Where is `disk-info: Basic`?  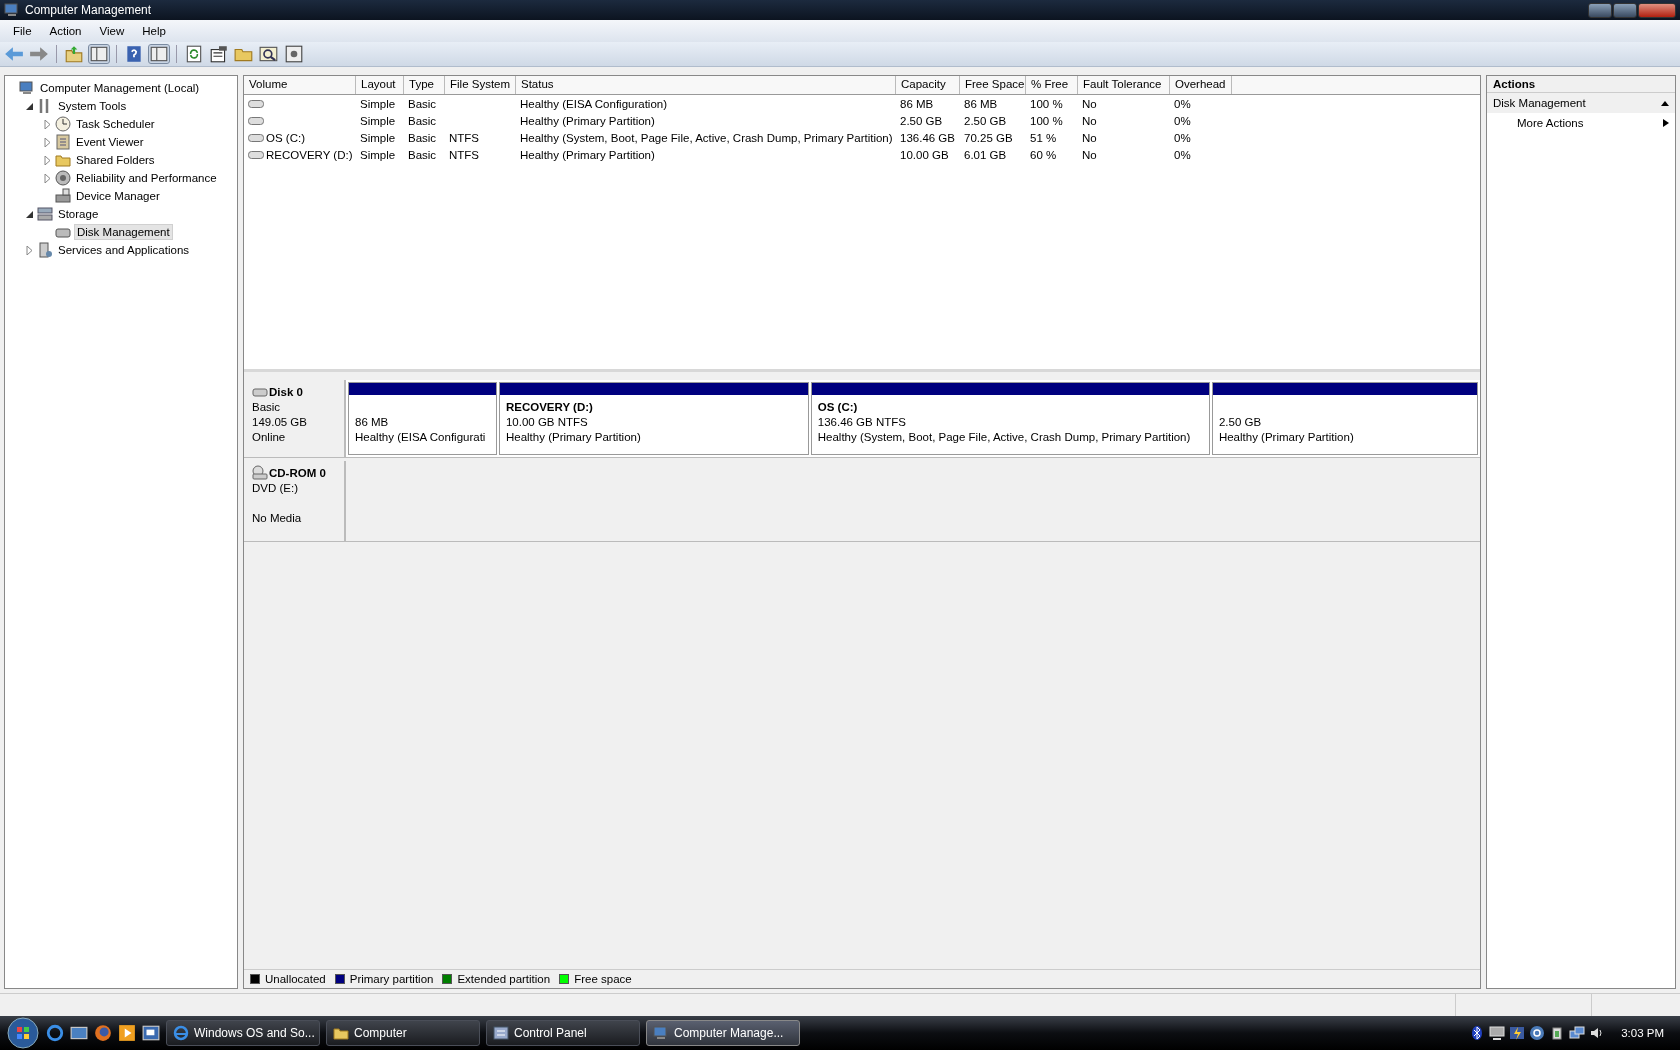 disk-info: Basic is located at coordinates (266, 407).